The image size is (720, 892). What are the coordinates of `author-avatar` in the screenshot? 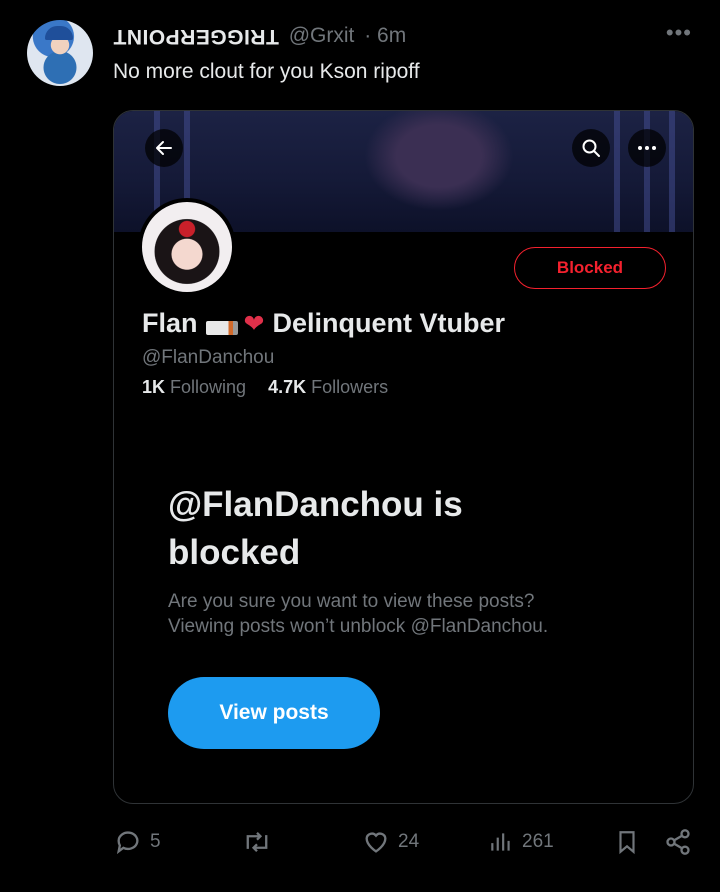 It's located at (60, 53).